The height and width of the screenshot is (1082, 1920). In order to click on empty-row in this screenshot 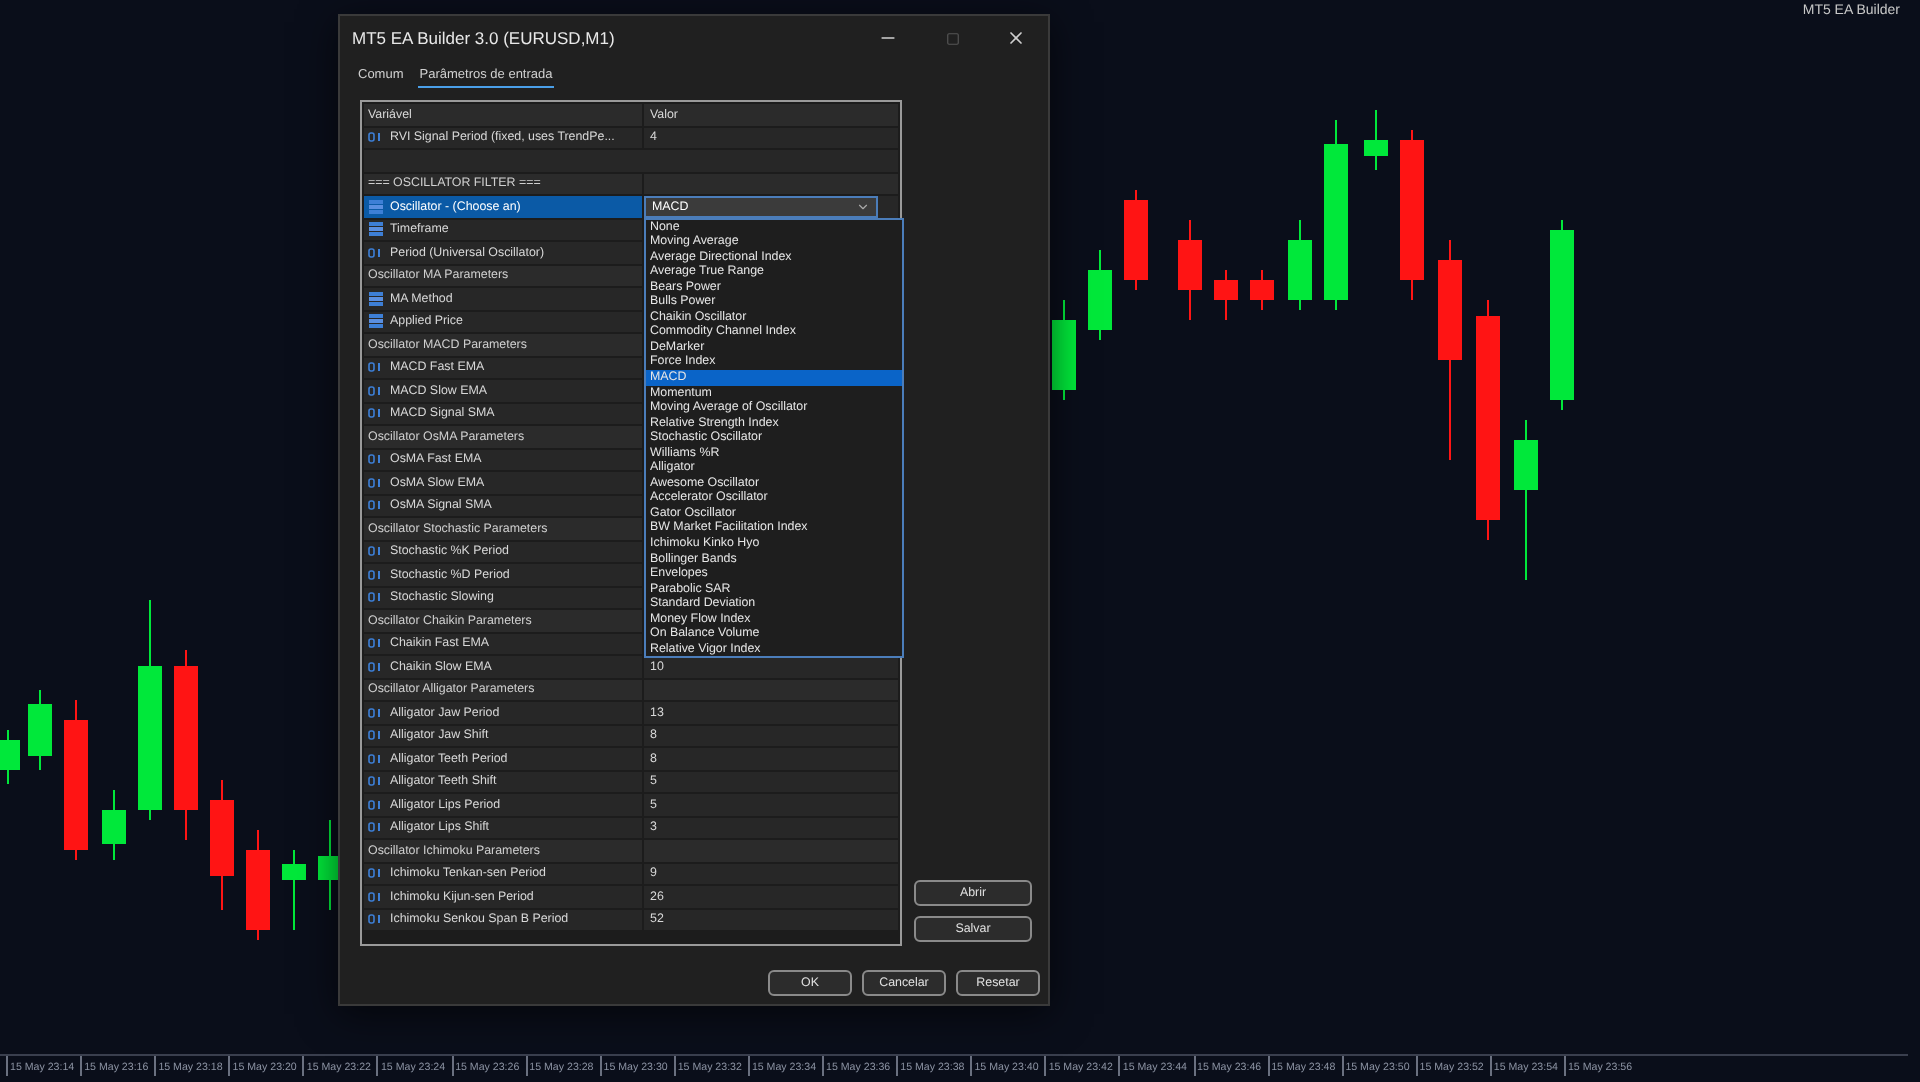, I will do `click(631, 161)`.